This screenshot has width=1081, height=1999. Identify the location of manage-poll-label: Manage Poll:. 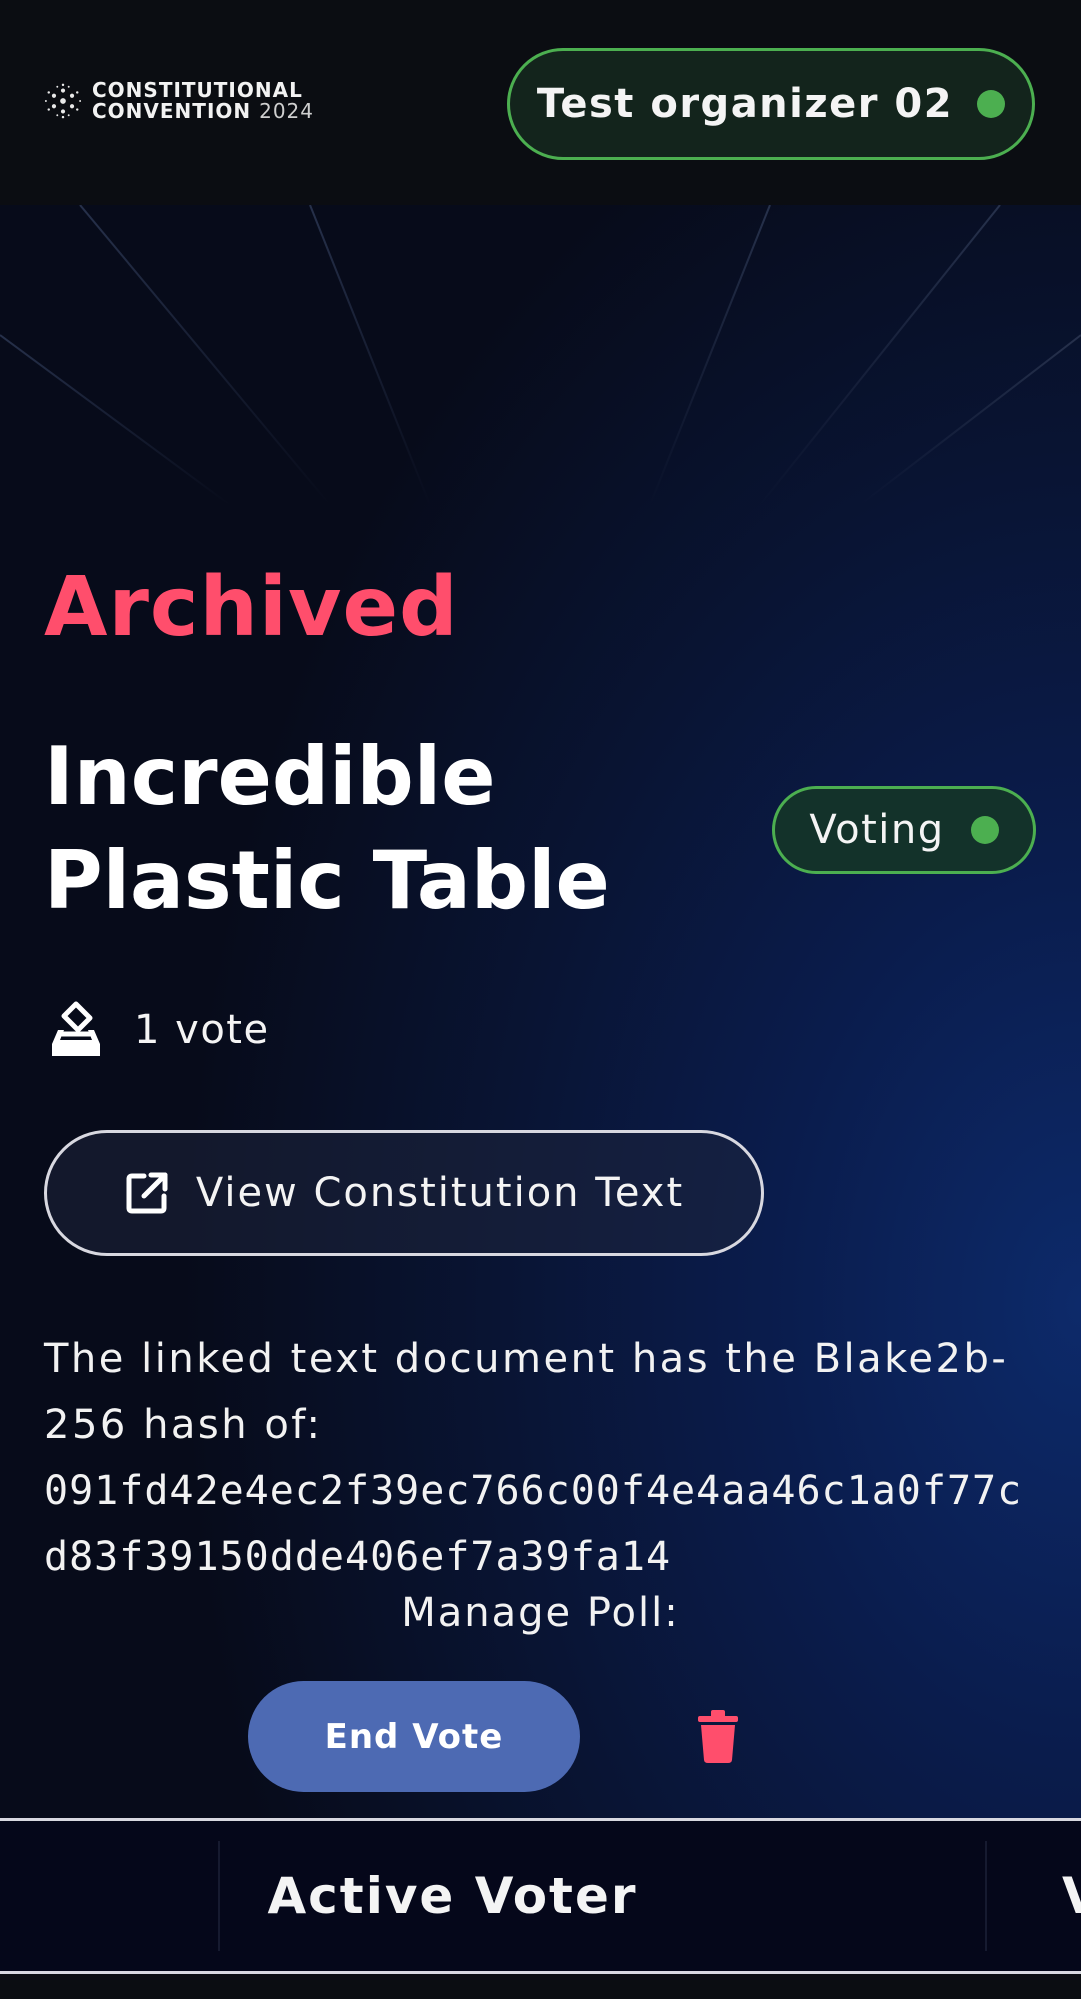
(540, 1613).